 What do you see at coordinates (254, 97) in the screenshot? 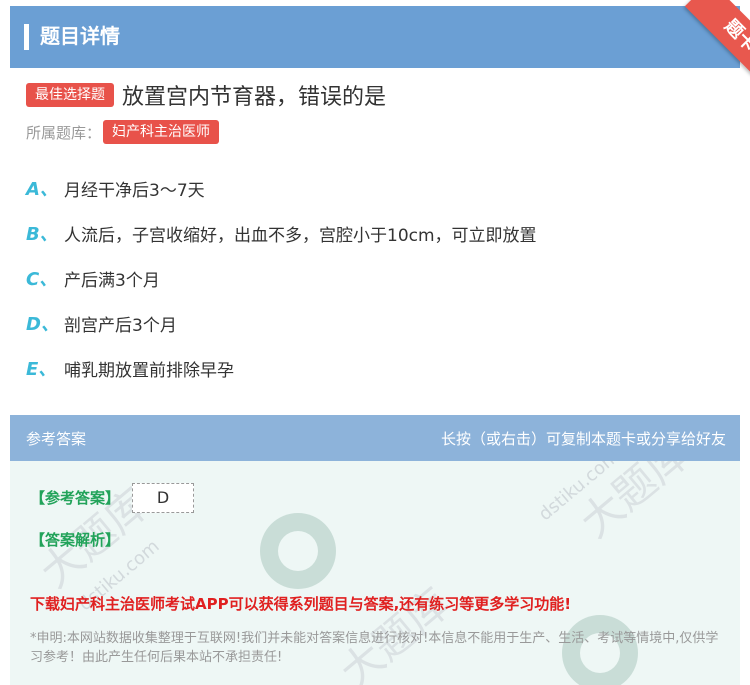
I see `question-text: 放置宫内节育器，错误的是` at bounding box center [254, 97].